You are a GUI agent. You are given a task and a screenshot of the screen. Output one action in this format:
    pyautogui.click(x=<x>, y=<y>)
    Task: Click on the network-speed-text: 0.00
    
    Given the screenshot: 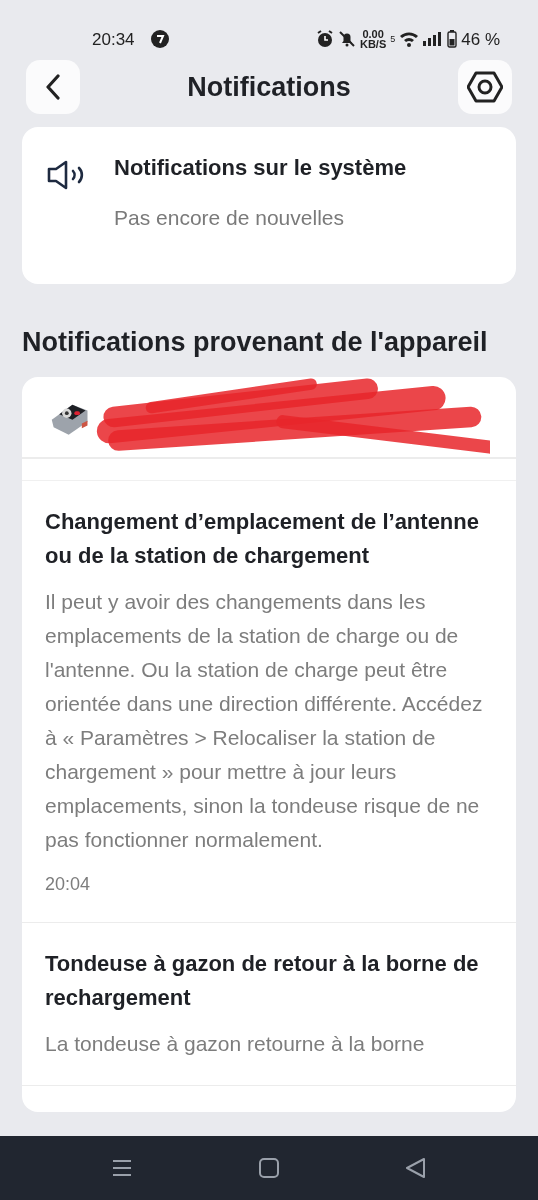 What is the action you would take?
    pyautogui.click(x=373, y=34)
    